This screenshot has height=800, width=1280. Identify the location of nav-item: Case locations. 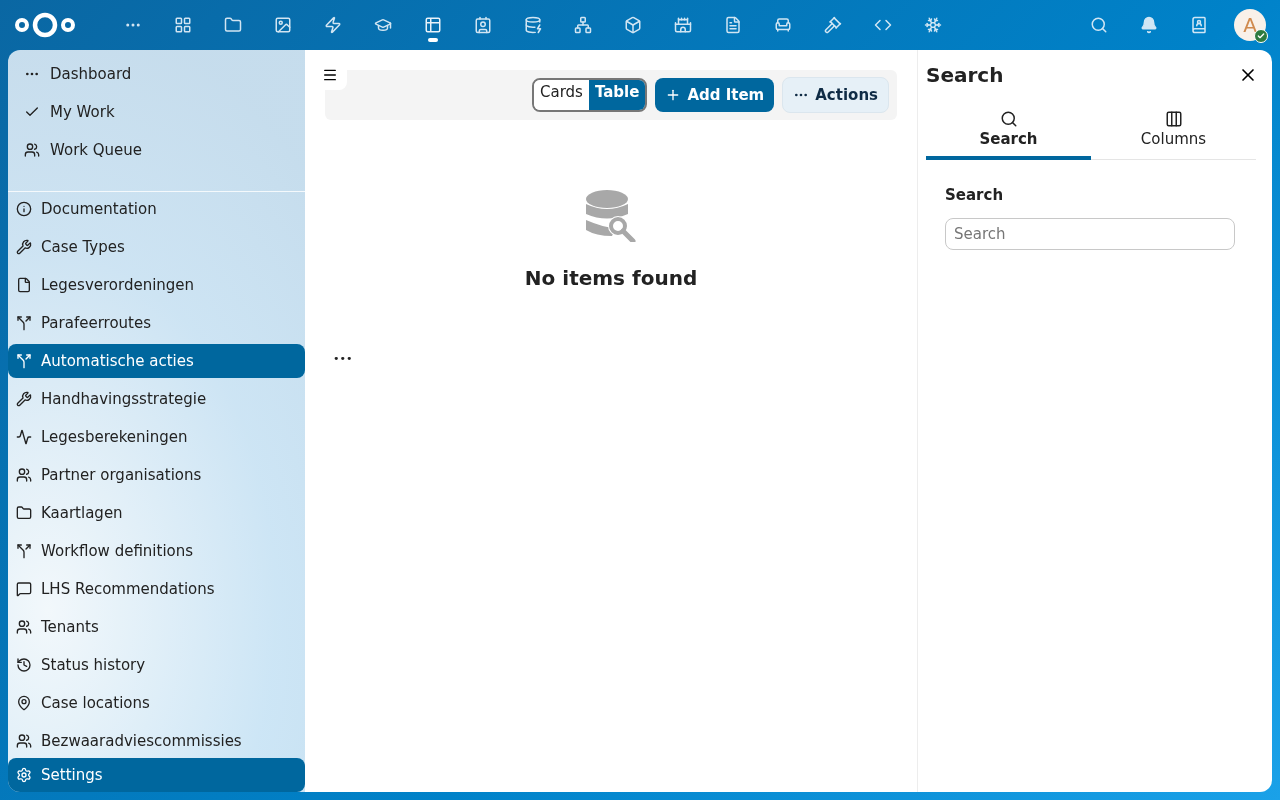
(157, 703).